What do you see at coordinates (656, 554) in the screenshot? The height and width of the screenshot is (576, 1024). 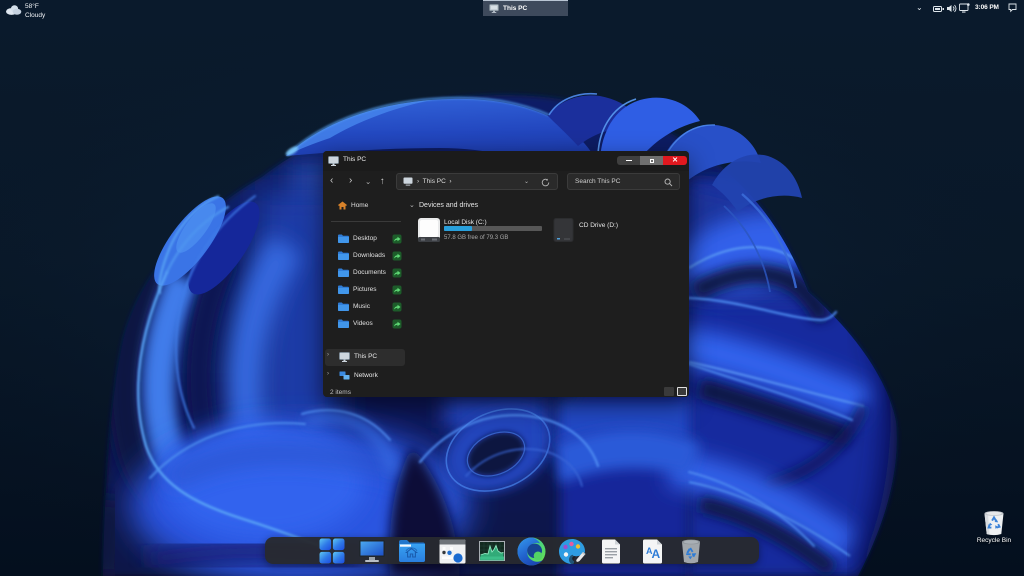 I see `svg-text: A` at bounding box center [656, 554].